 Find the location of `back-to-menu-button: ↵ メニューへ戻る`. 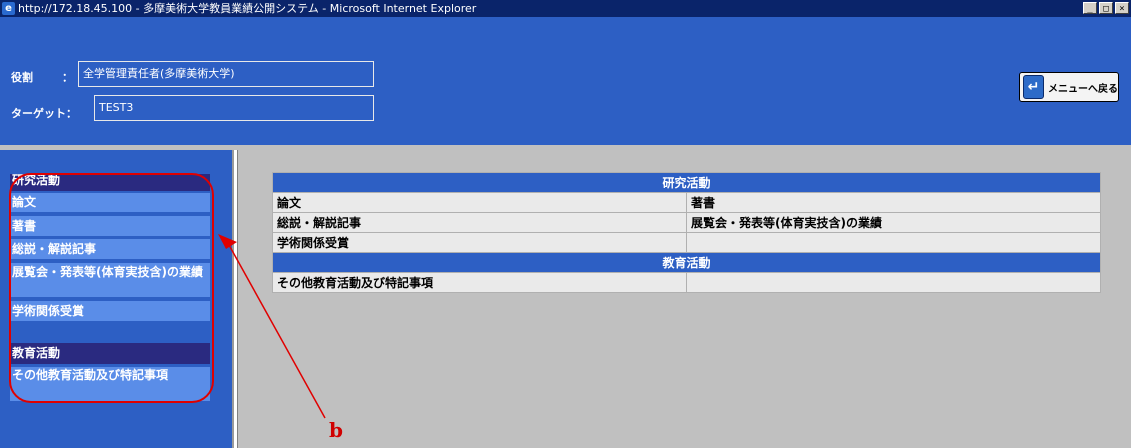

back-to-menu-button: ↵ メニューへ戻る is located at coordinates (1069, 87).